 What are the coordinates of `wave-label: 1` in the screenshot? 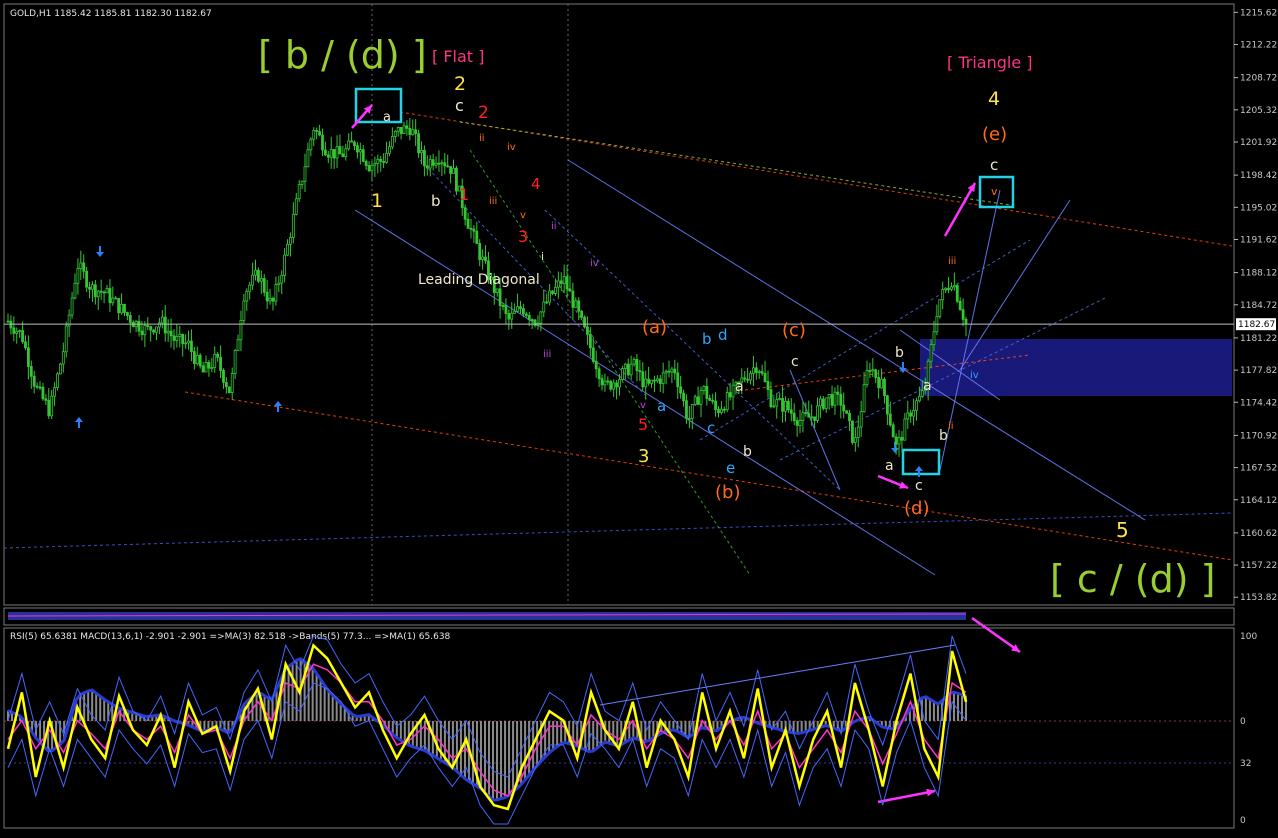 It's located at (377, 201).